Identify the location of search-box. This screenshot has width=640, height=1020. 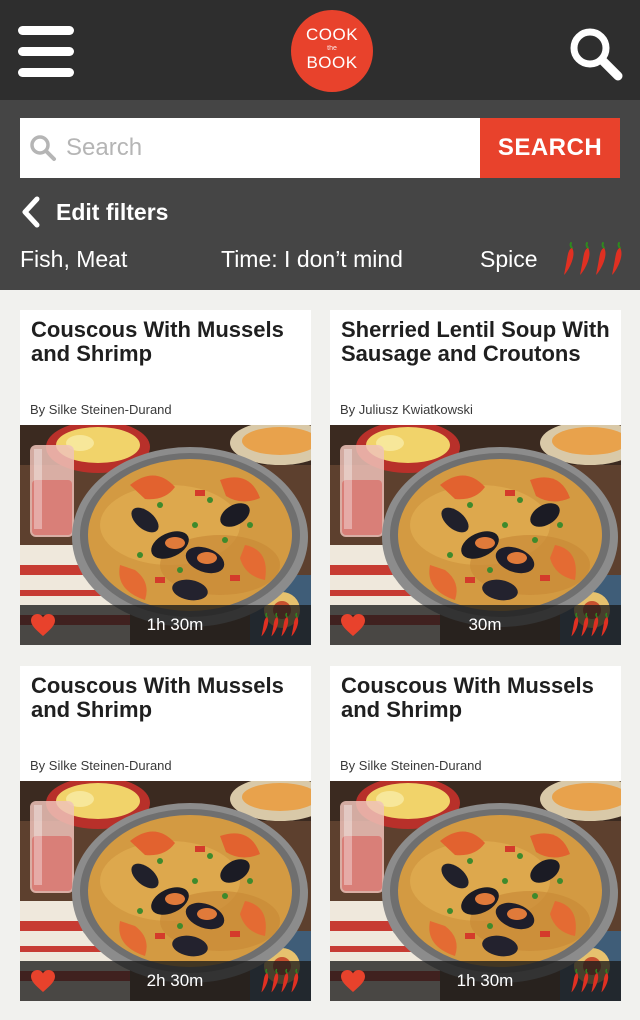
(250, 148).